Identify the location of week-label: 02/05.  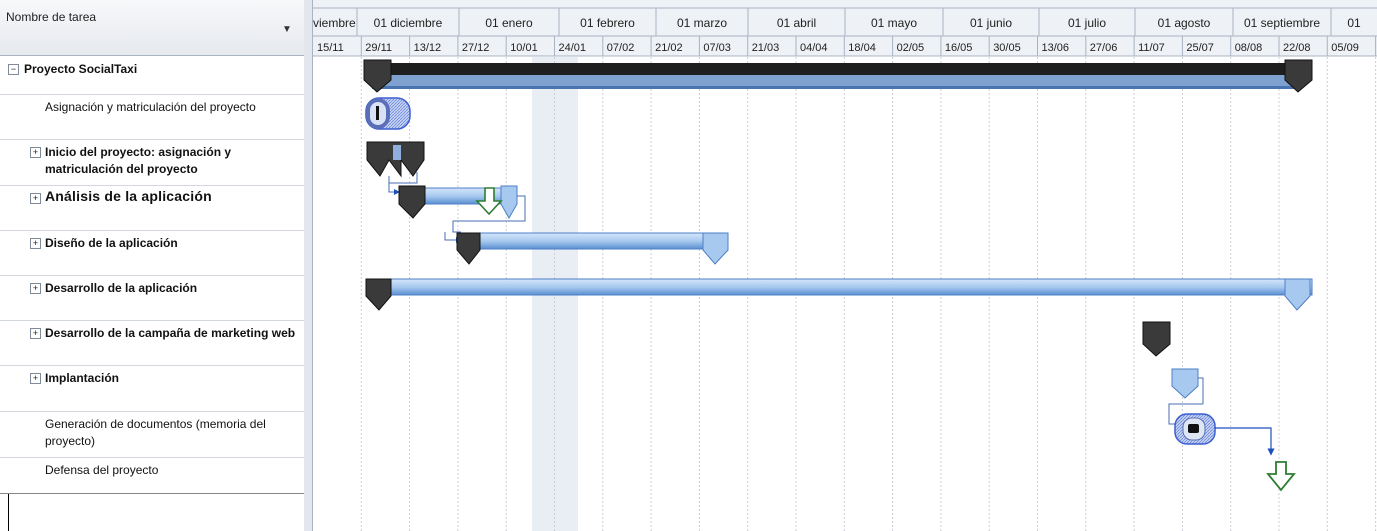
(911, 48).